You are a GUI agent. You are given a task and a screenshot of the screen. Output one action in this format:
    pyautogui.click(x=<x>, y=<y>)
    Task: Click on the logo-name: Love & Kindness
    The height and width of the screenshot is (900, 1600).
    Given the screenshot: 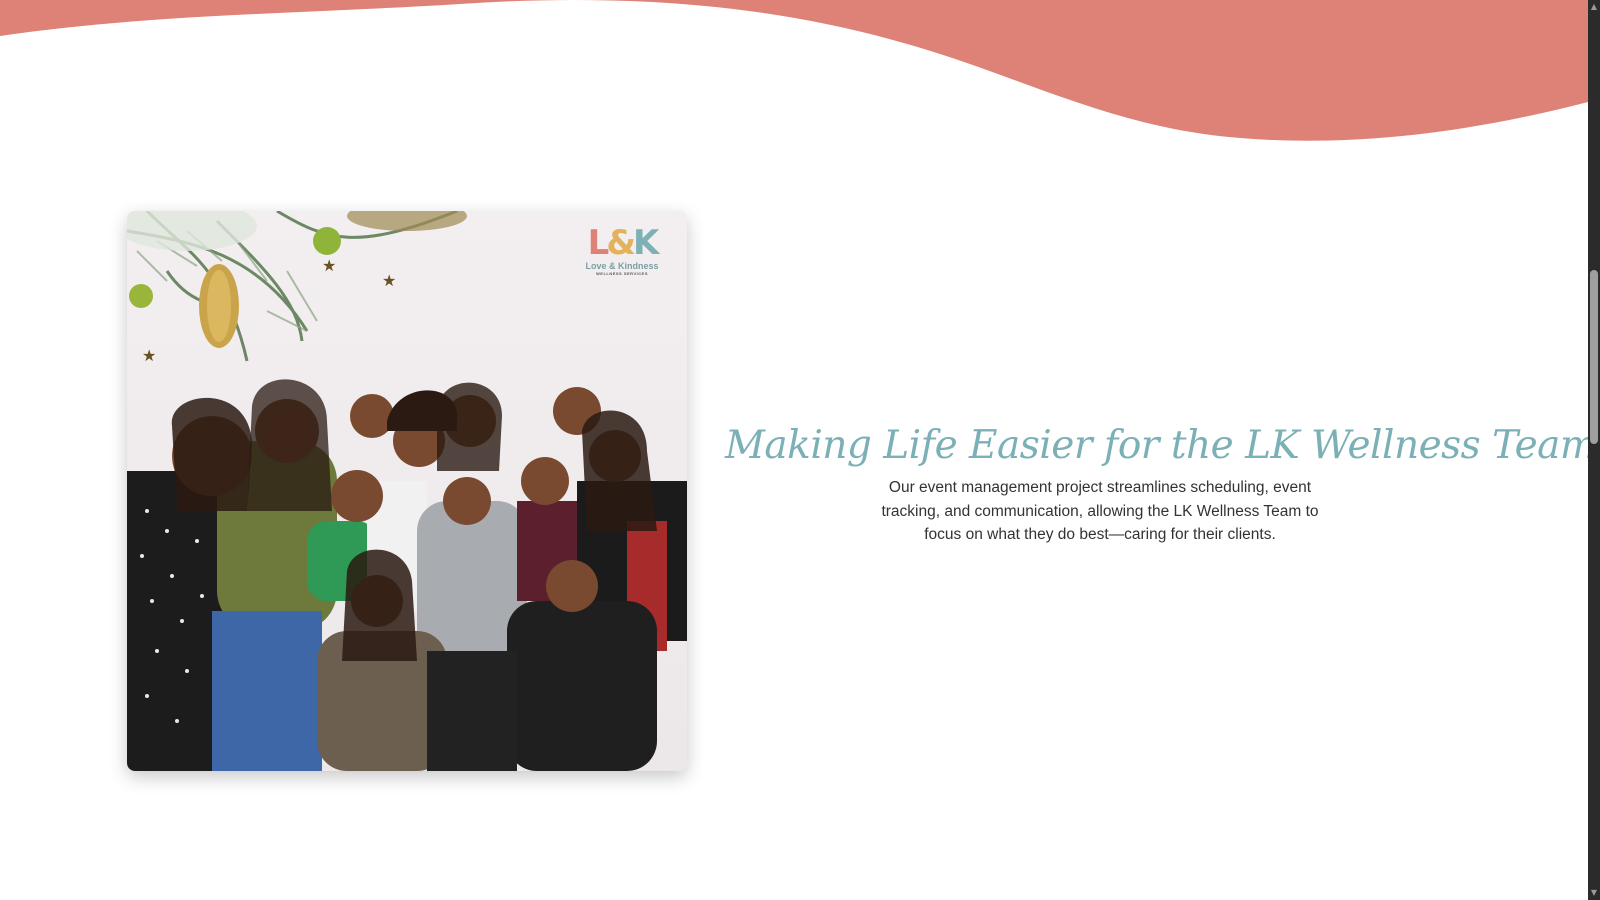 What is the action you would take?
    pyautogui.click(x=622, y=266)
    